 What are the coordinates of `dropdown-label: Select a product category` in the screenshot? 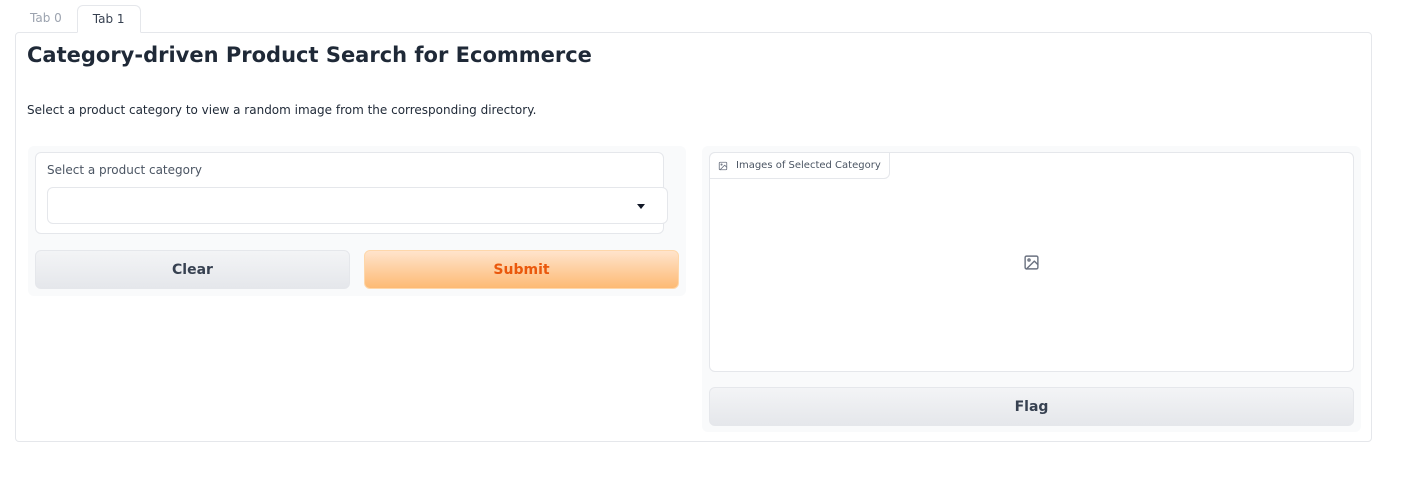 It's located at (125, 170).